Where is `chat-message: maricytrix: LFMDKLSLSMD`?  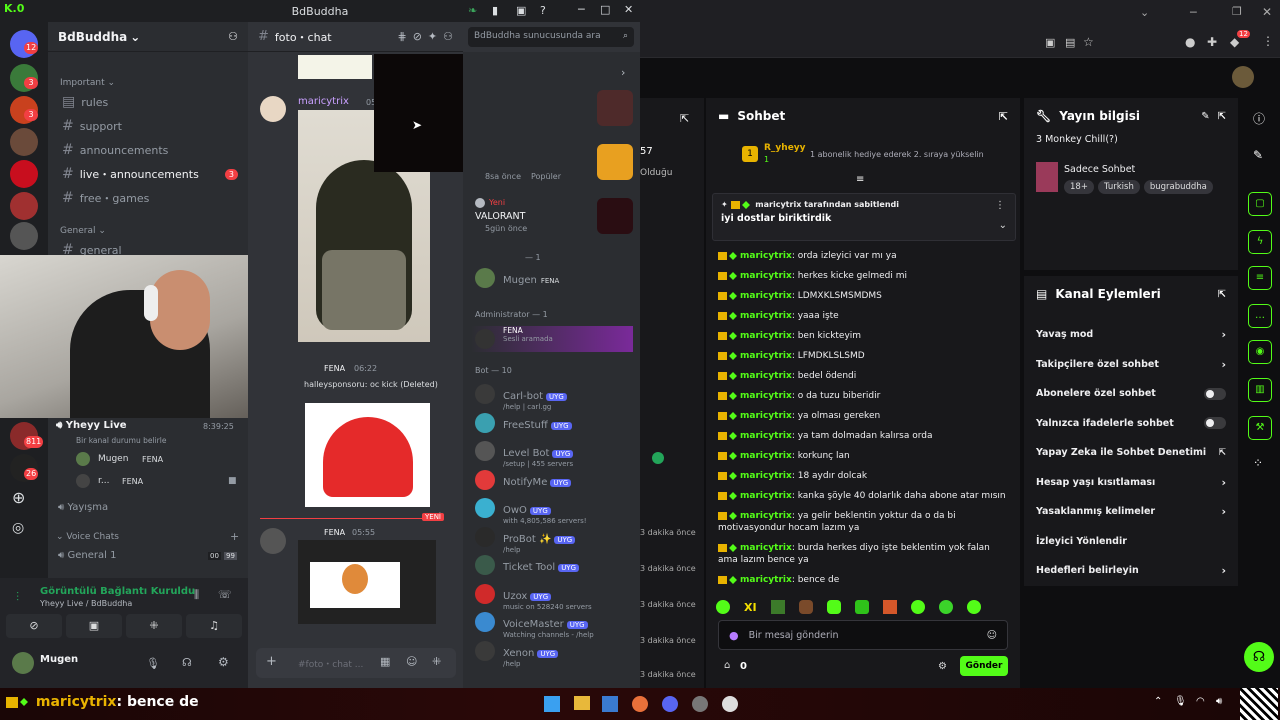
chat-message: maricytrix: LFMDKLSLSMD is located at coordinates (863, 356).